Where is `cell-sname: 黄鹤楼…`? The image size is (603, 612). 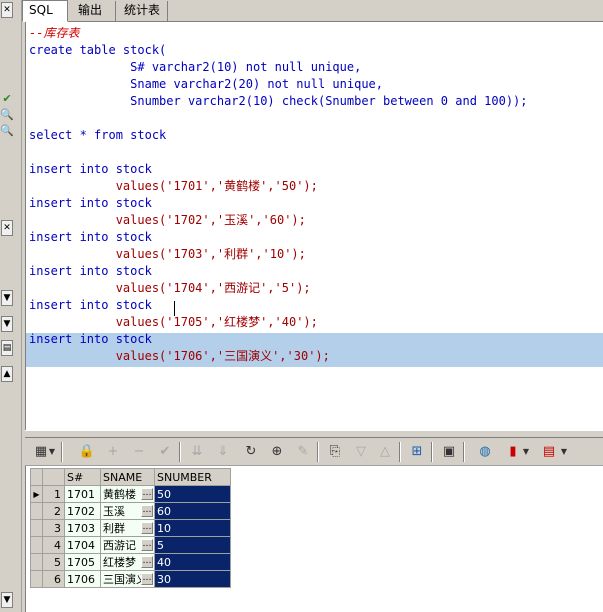
cell-sname: 黄鹤楼… is located at coordinates (127, 494).